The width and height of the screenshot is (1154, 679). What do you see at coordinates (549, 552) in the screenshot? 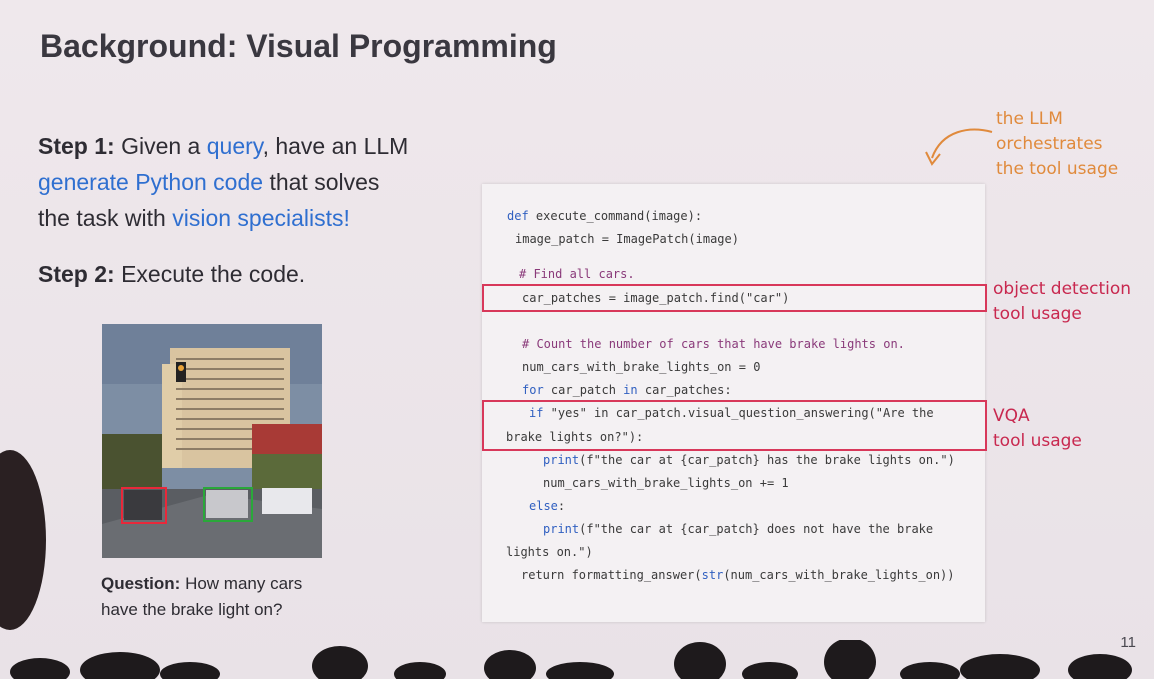
I see `code-line: lights on.")` at bounding box center [549, 552].